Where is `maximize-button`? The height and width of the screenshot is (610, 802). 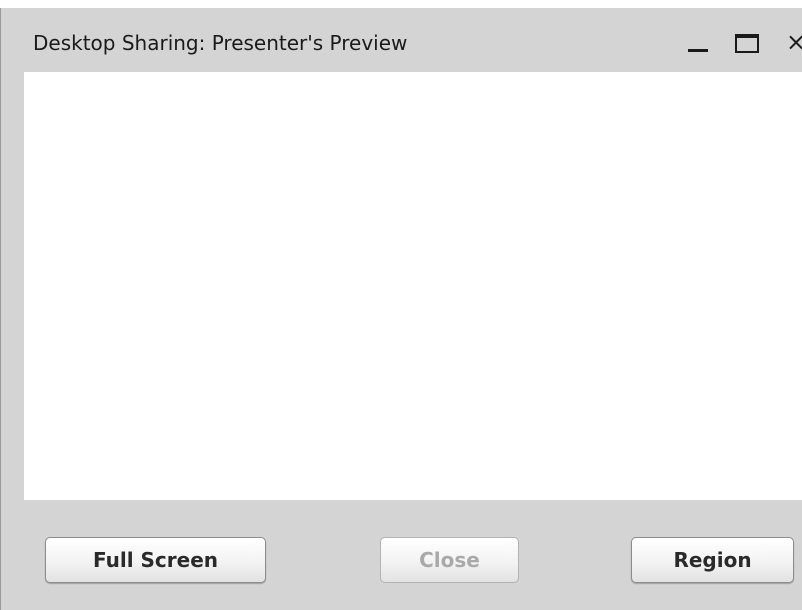 maximize-button is located at coordinates (747, 43).